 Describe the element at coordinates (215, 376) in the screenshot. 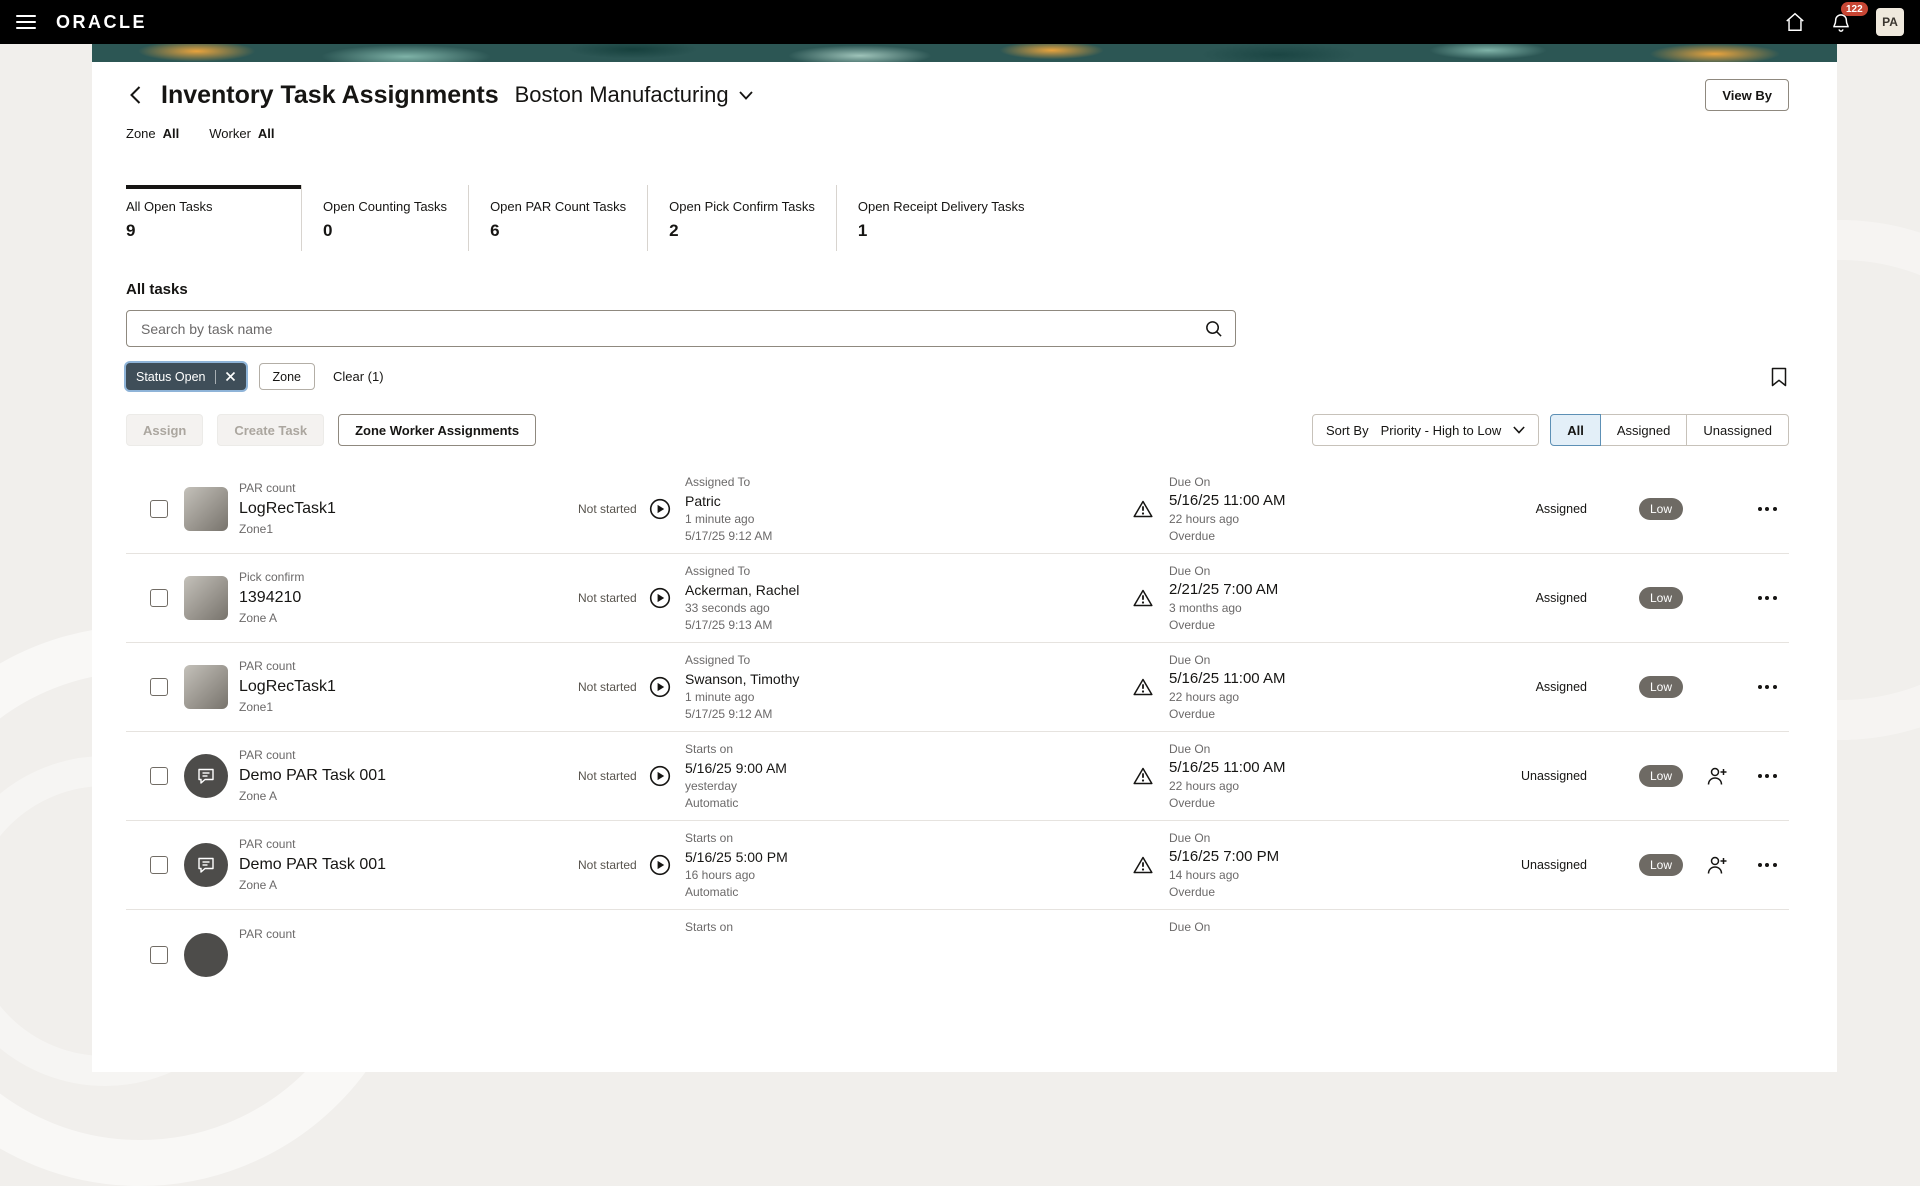

I see `chip-divider` at that location.